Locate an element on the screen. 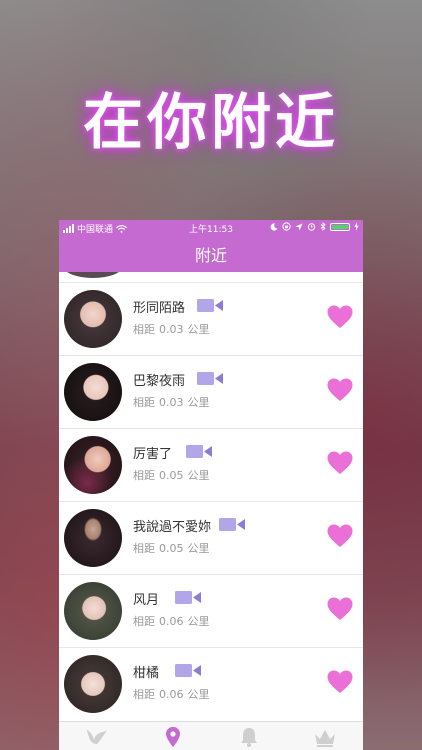  page-title: 附近 is located at coordinates (210, 255).